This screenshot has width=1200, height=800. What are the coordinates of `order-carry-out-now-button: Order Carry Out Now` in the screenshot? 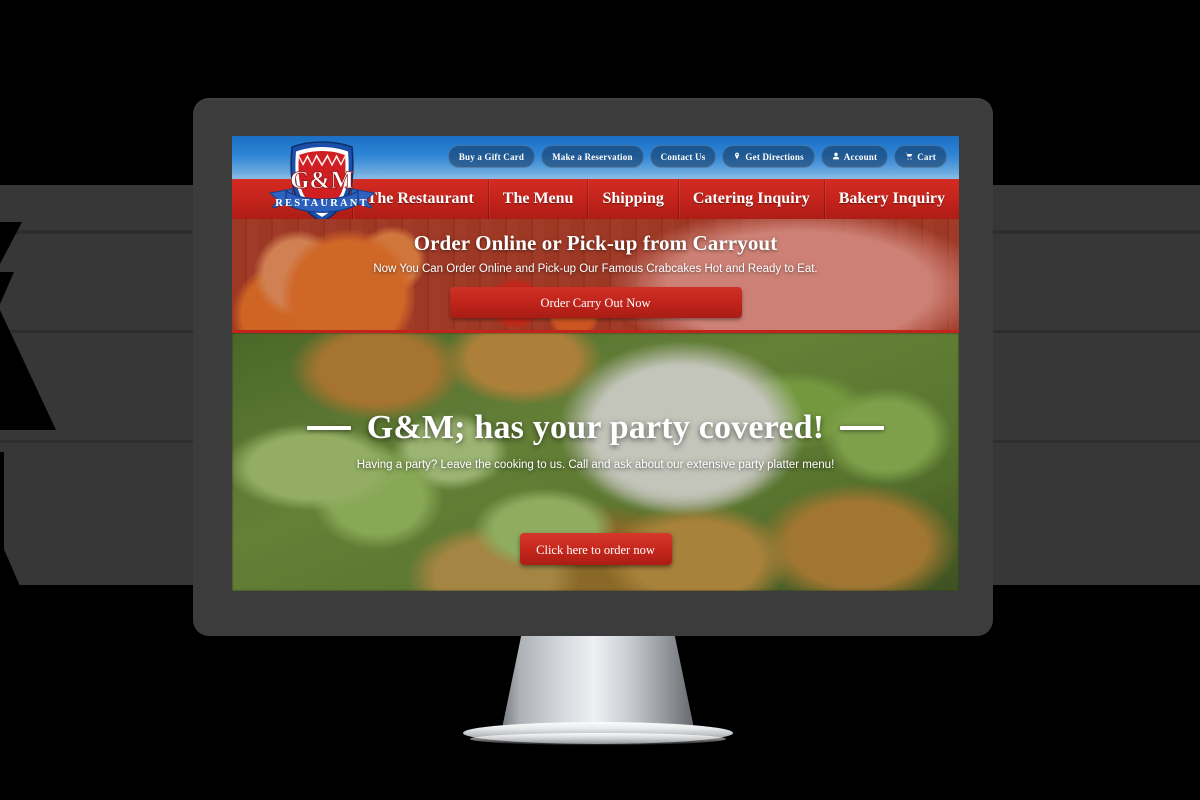 It's located at (595, 302).